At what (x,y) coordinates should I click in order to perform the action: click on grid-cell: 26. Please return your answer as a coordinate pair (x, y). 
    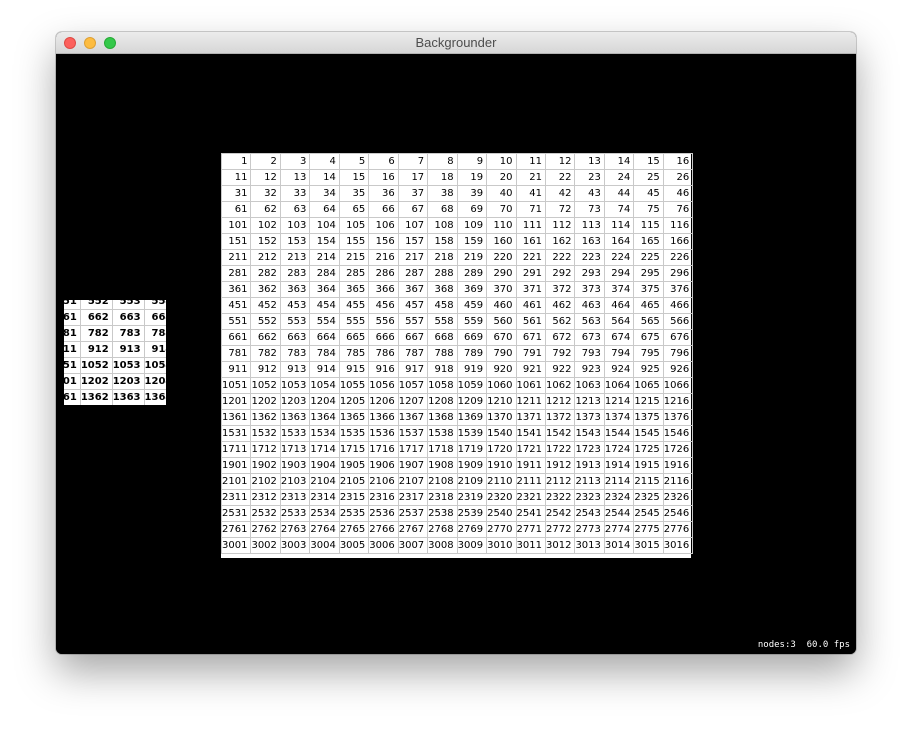
    Looking at the image, I should click on (678, 177).